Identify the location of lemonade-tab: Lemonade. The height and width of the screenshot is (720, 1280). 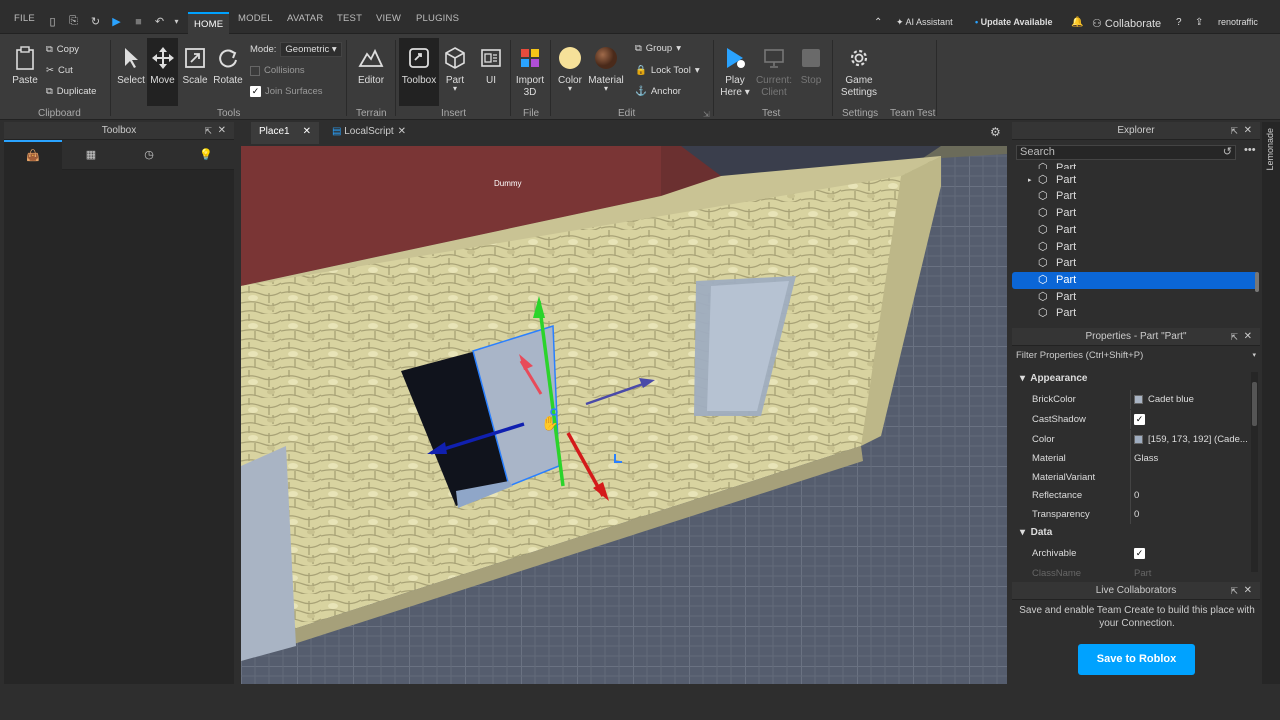
(1270, 149).